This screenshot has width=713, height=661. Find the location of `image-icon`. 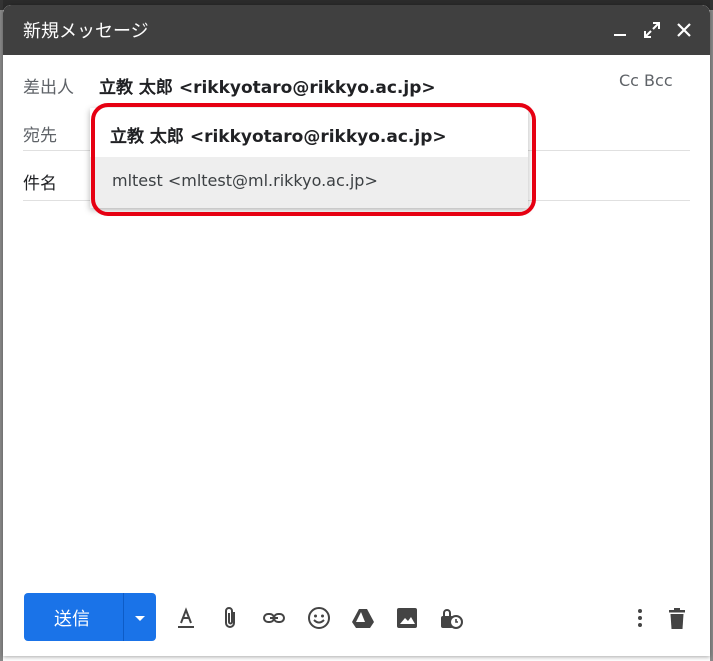

image-icon is located at coordinates (407, 618).